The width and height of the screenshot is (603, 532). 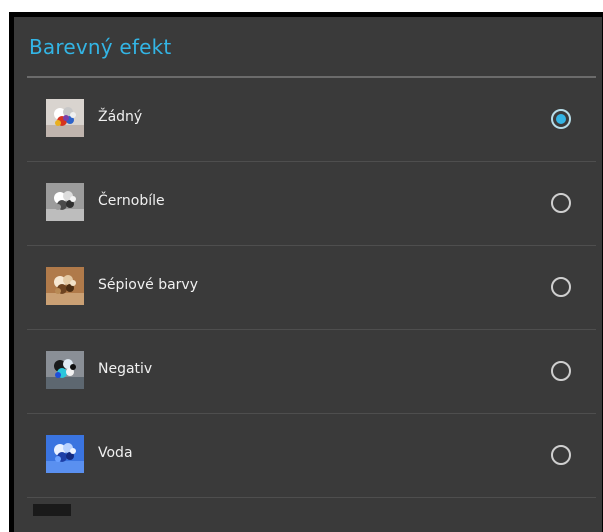 I want to click on option-negative: Negativ, so click(x=311, y=372).